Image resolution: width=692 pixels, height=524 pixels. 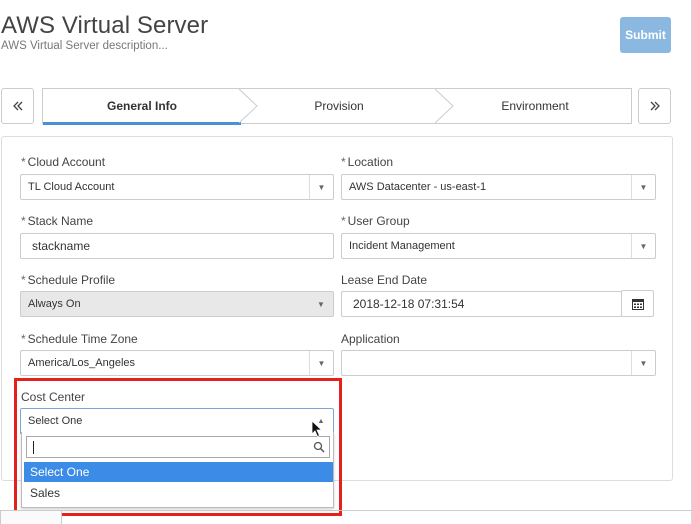 What do you see at coordinates (375, 221) in the screenshot?
I see `user-group-label: * User Group` at bounding box center [375, 221].